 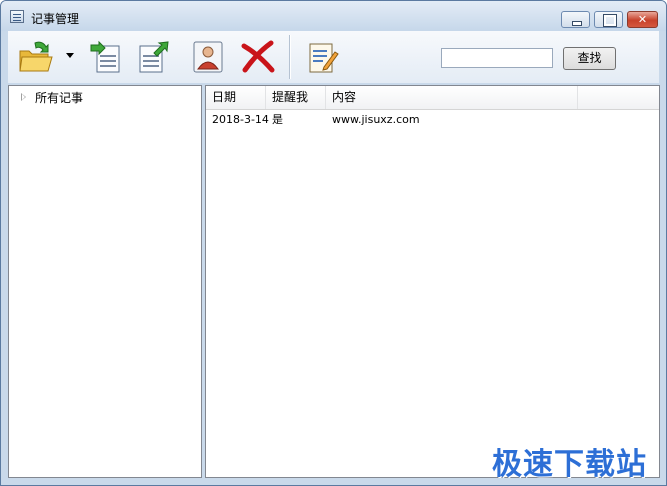 I want to click on tree-item-label: 所有记事, so click(x=59, y=98).